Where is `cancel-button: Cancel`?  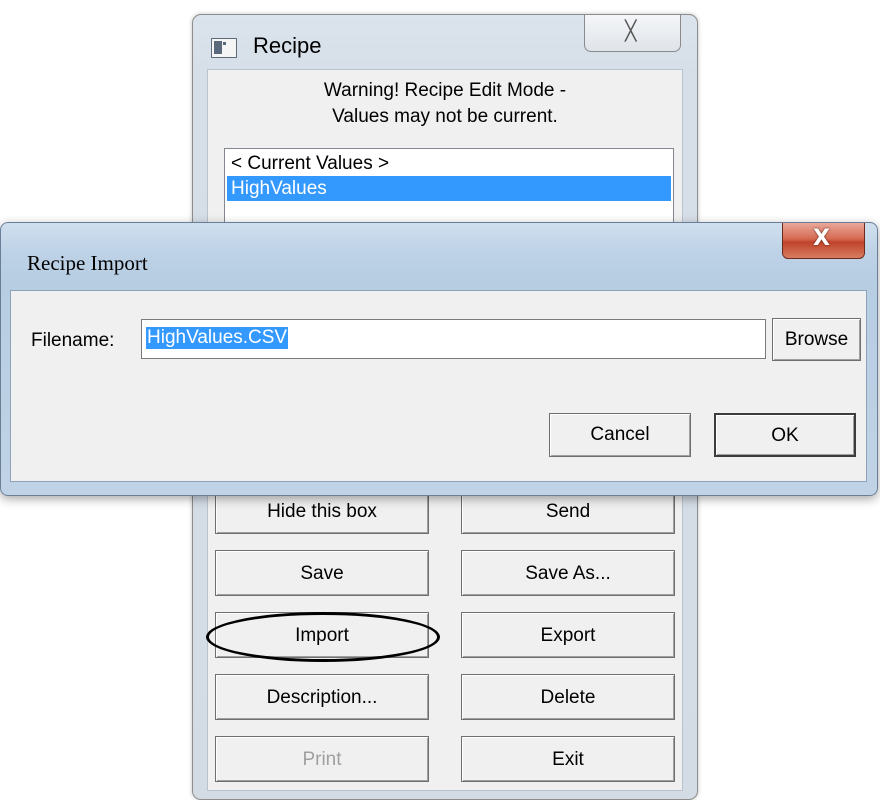 cancel-button: Cancel is located at coordinates (620, 435).